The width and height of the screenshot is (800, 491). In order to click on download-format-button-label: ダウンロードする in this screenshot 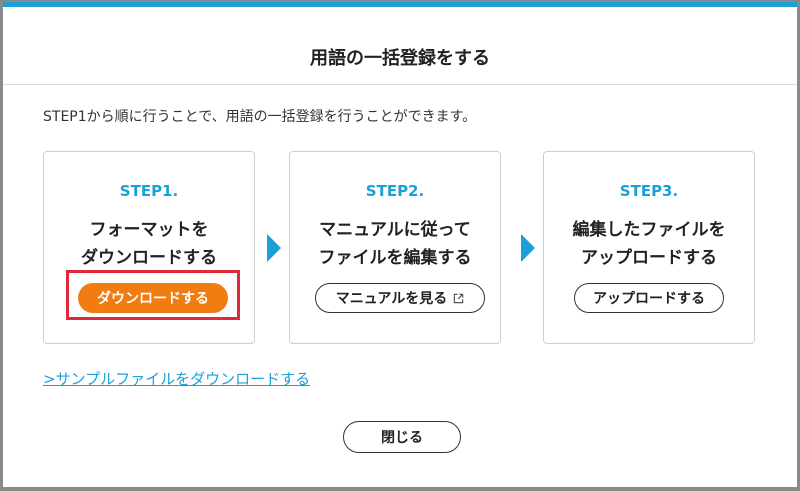, I will do `click(153, 299)`.